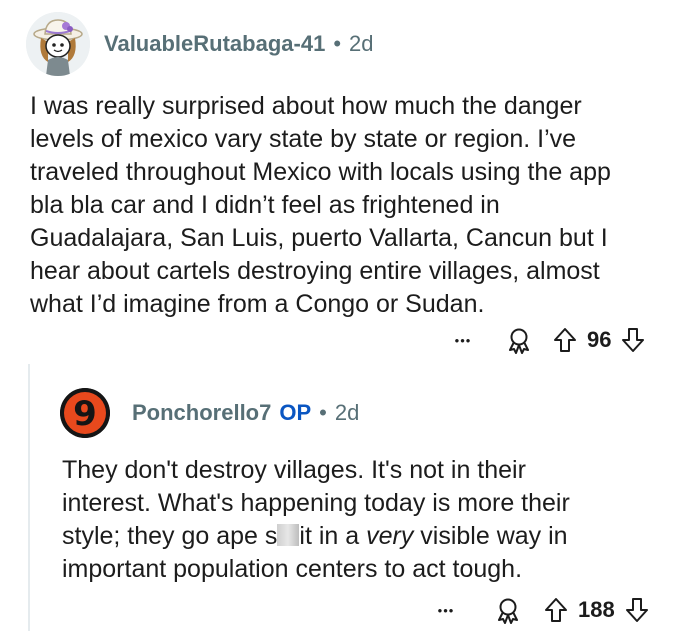 This screenshot has width=700, height=631. I want to click on user-avatar, so click(58, 44).